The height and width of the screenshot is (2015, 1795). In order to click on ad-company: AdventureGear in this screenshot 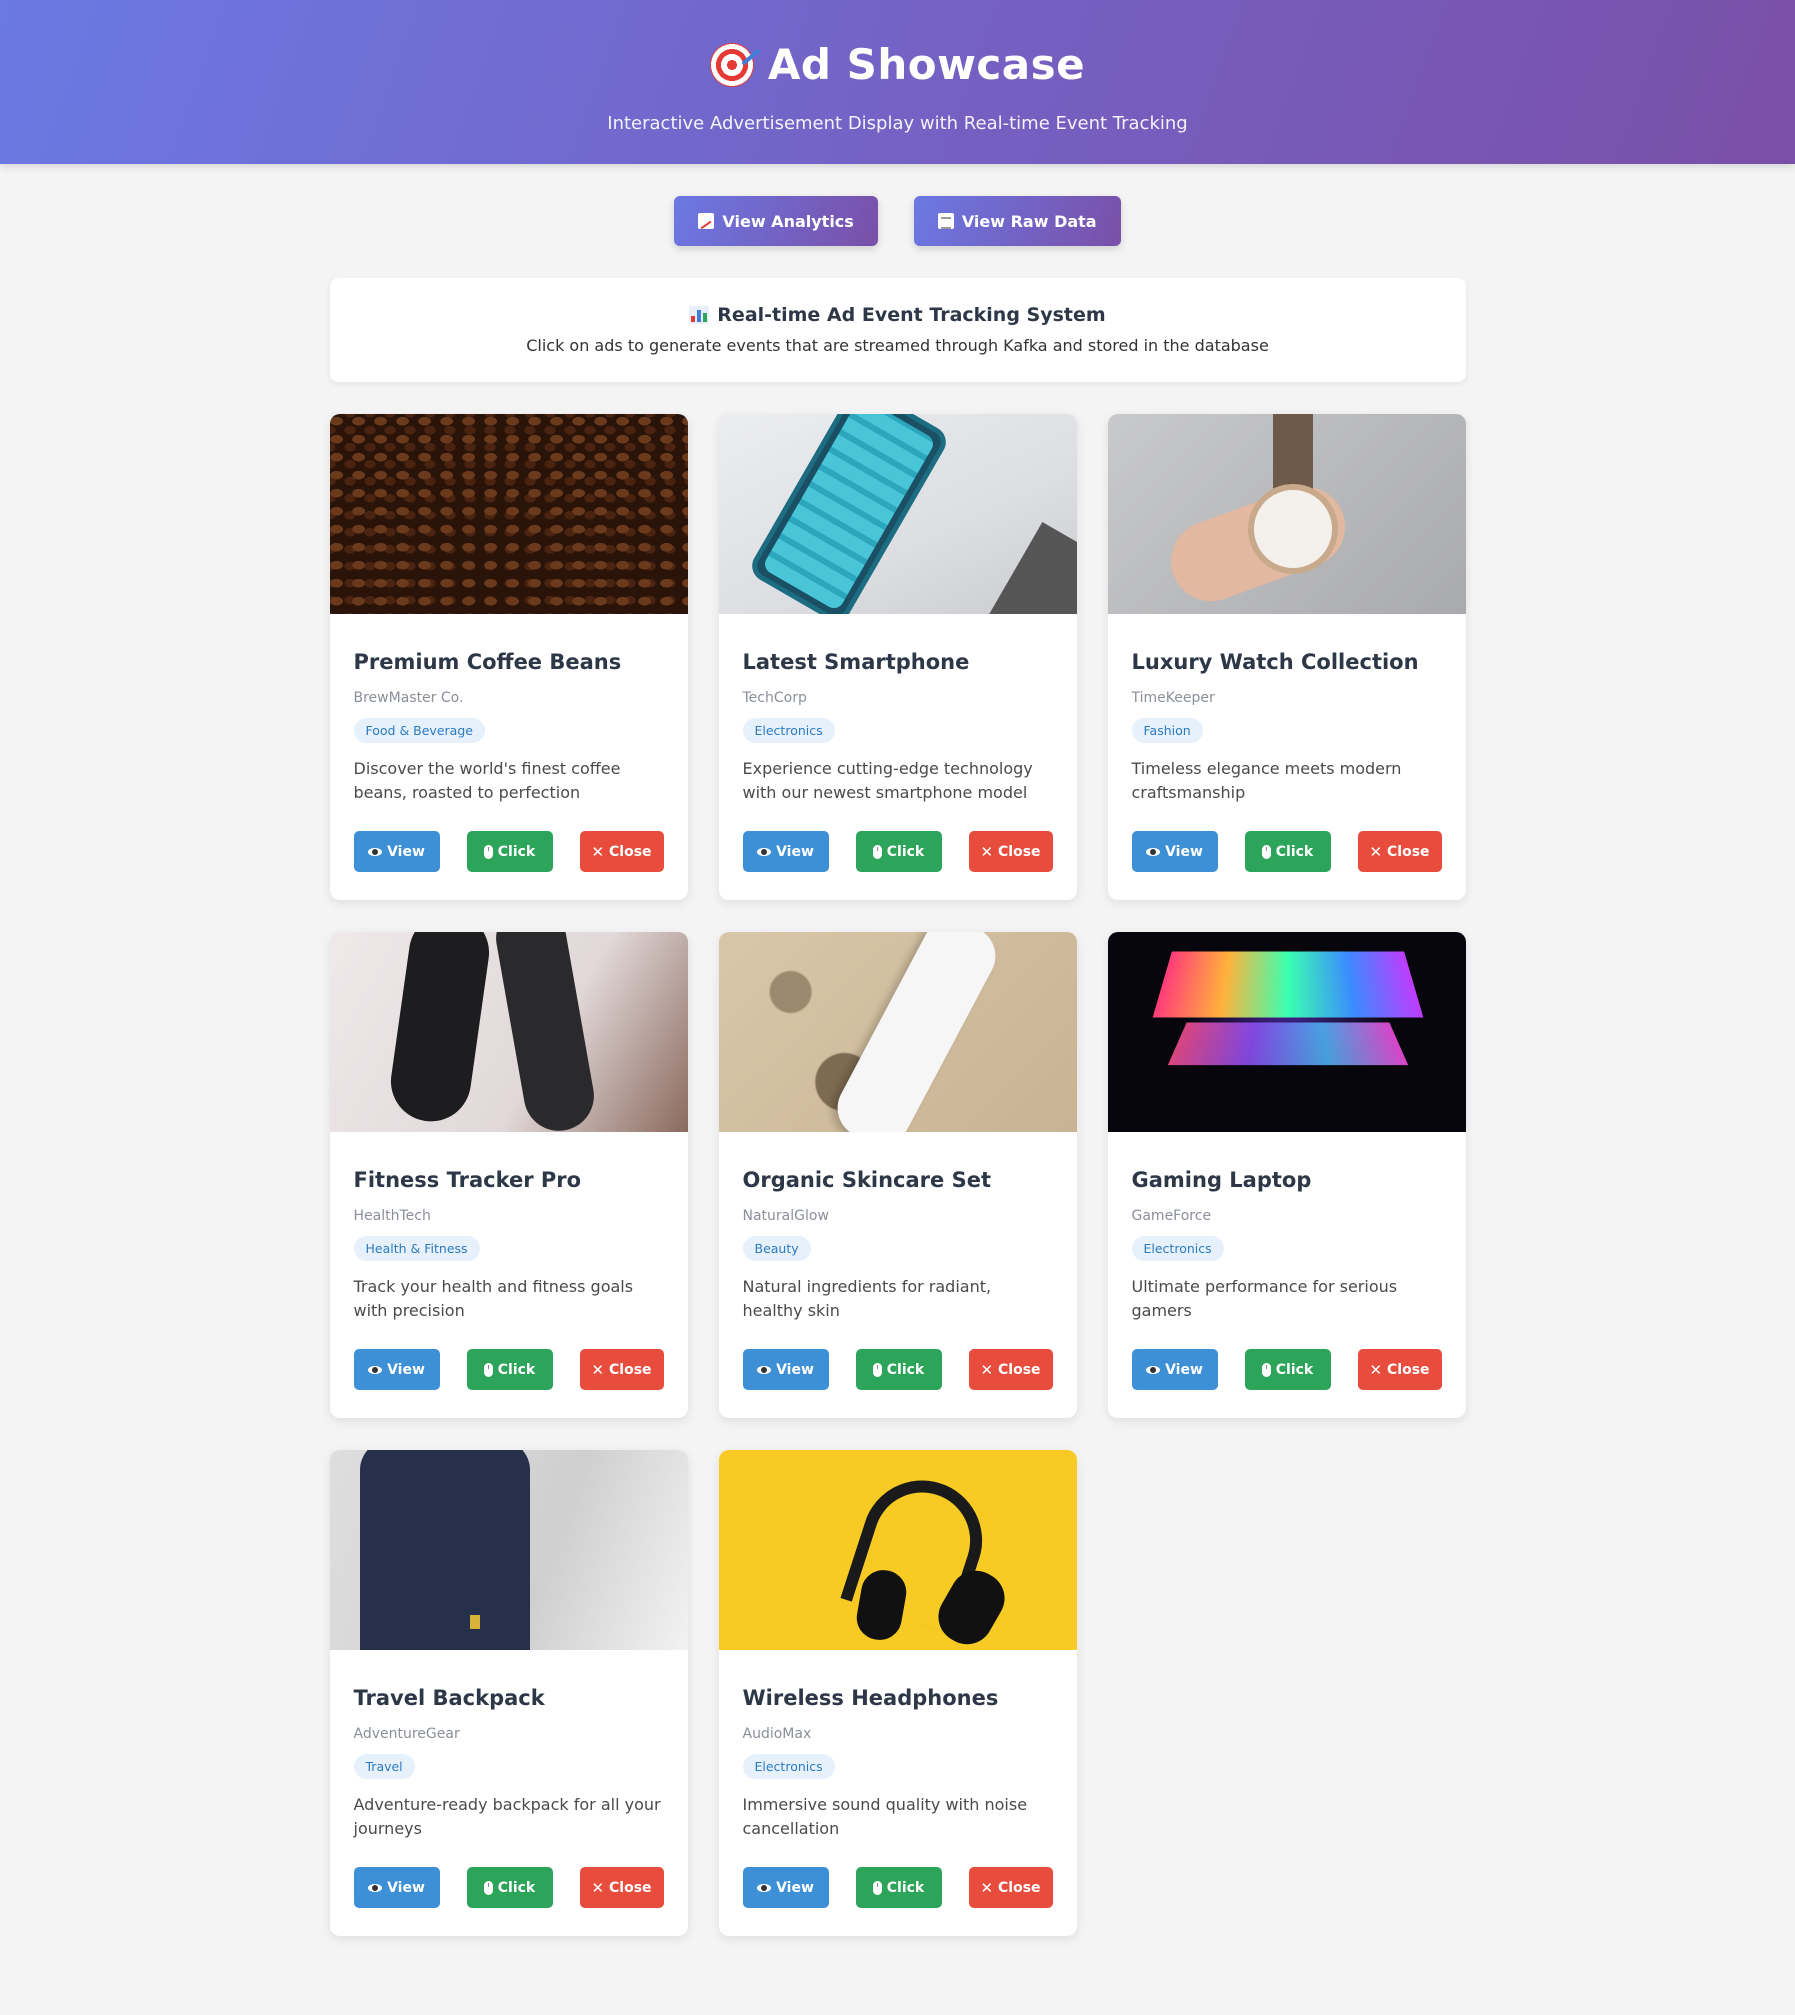, I will do `click(406, 1734)`.